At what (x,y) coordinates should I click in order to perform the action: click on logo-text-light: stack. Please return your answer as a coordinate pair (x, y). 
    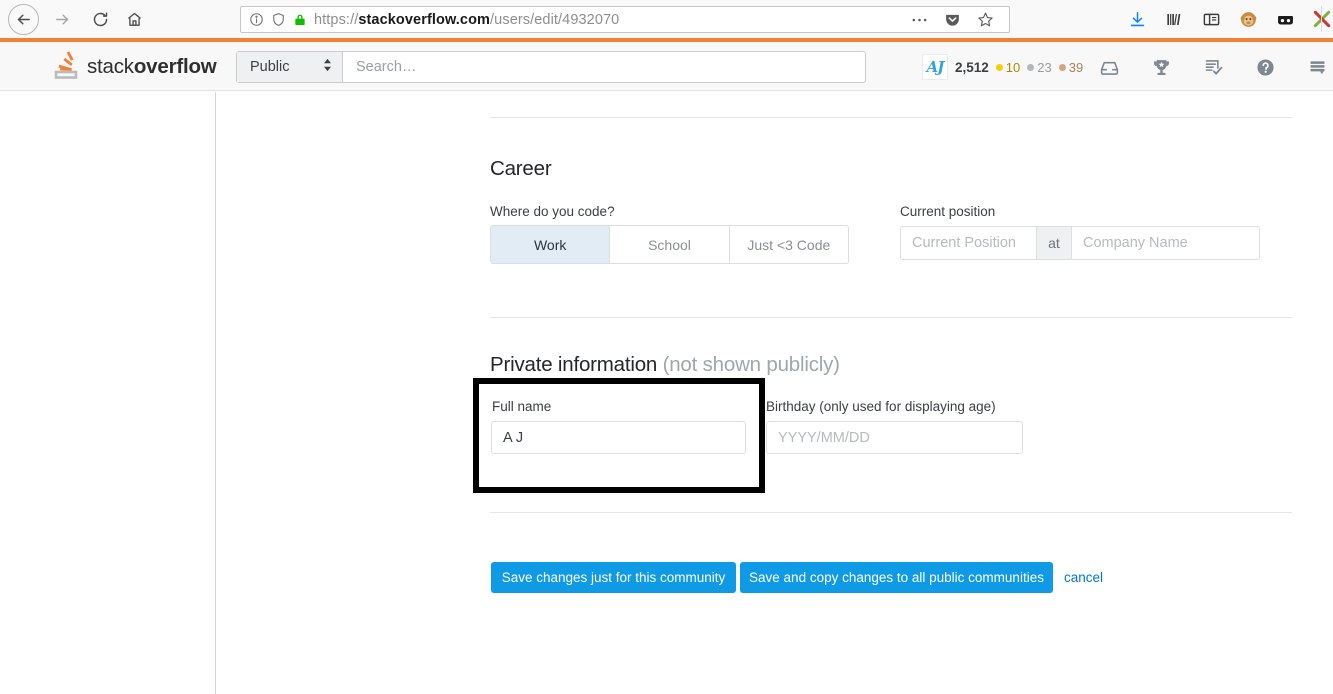
    Looking at the image, I should click on (110, 66).